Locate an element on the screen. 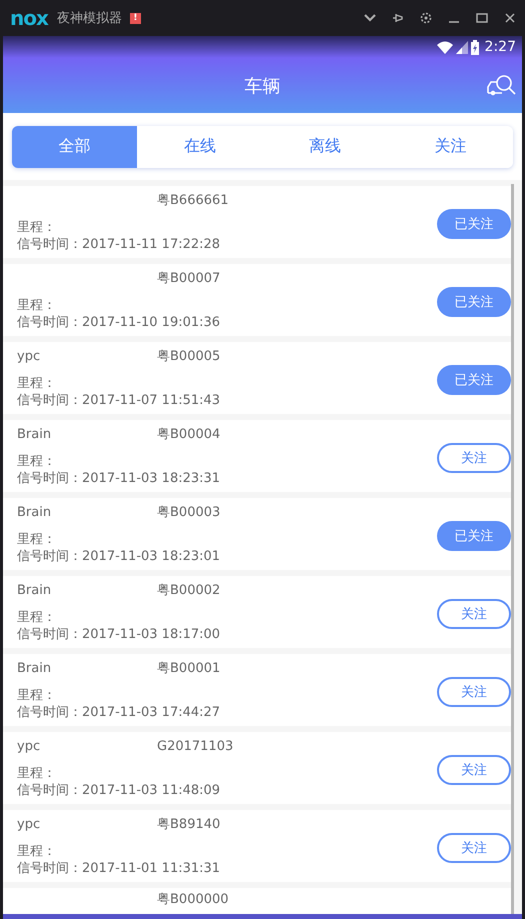 Image resolution: width=525 pixels, height=919 pixels. signal-time: 信号时间：2017-11-03 18:23:01 is located at coordinates (118, 556).